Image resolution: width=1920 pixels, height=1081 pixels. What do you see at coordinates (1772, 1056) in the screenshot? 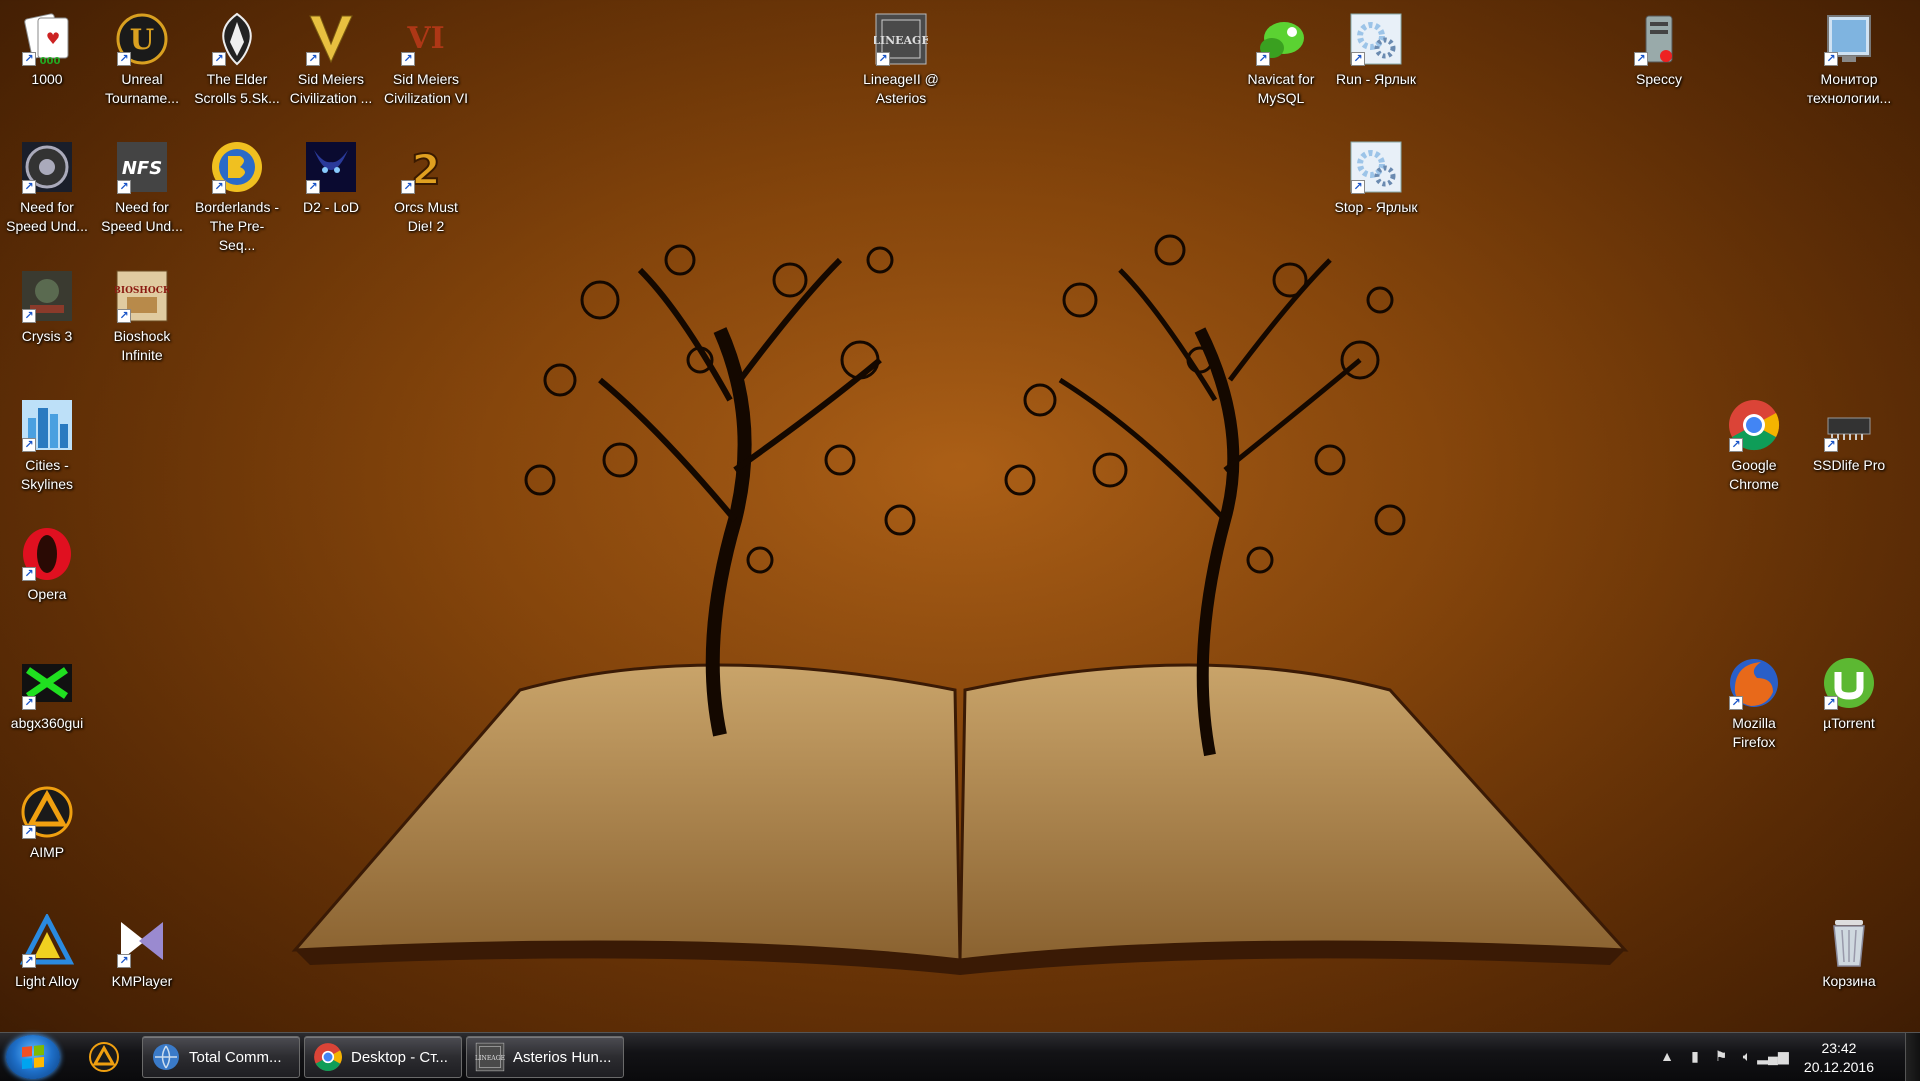
I see `network-icon: ▂▄▆` at bounding box center [1772, 1056].